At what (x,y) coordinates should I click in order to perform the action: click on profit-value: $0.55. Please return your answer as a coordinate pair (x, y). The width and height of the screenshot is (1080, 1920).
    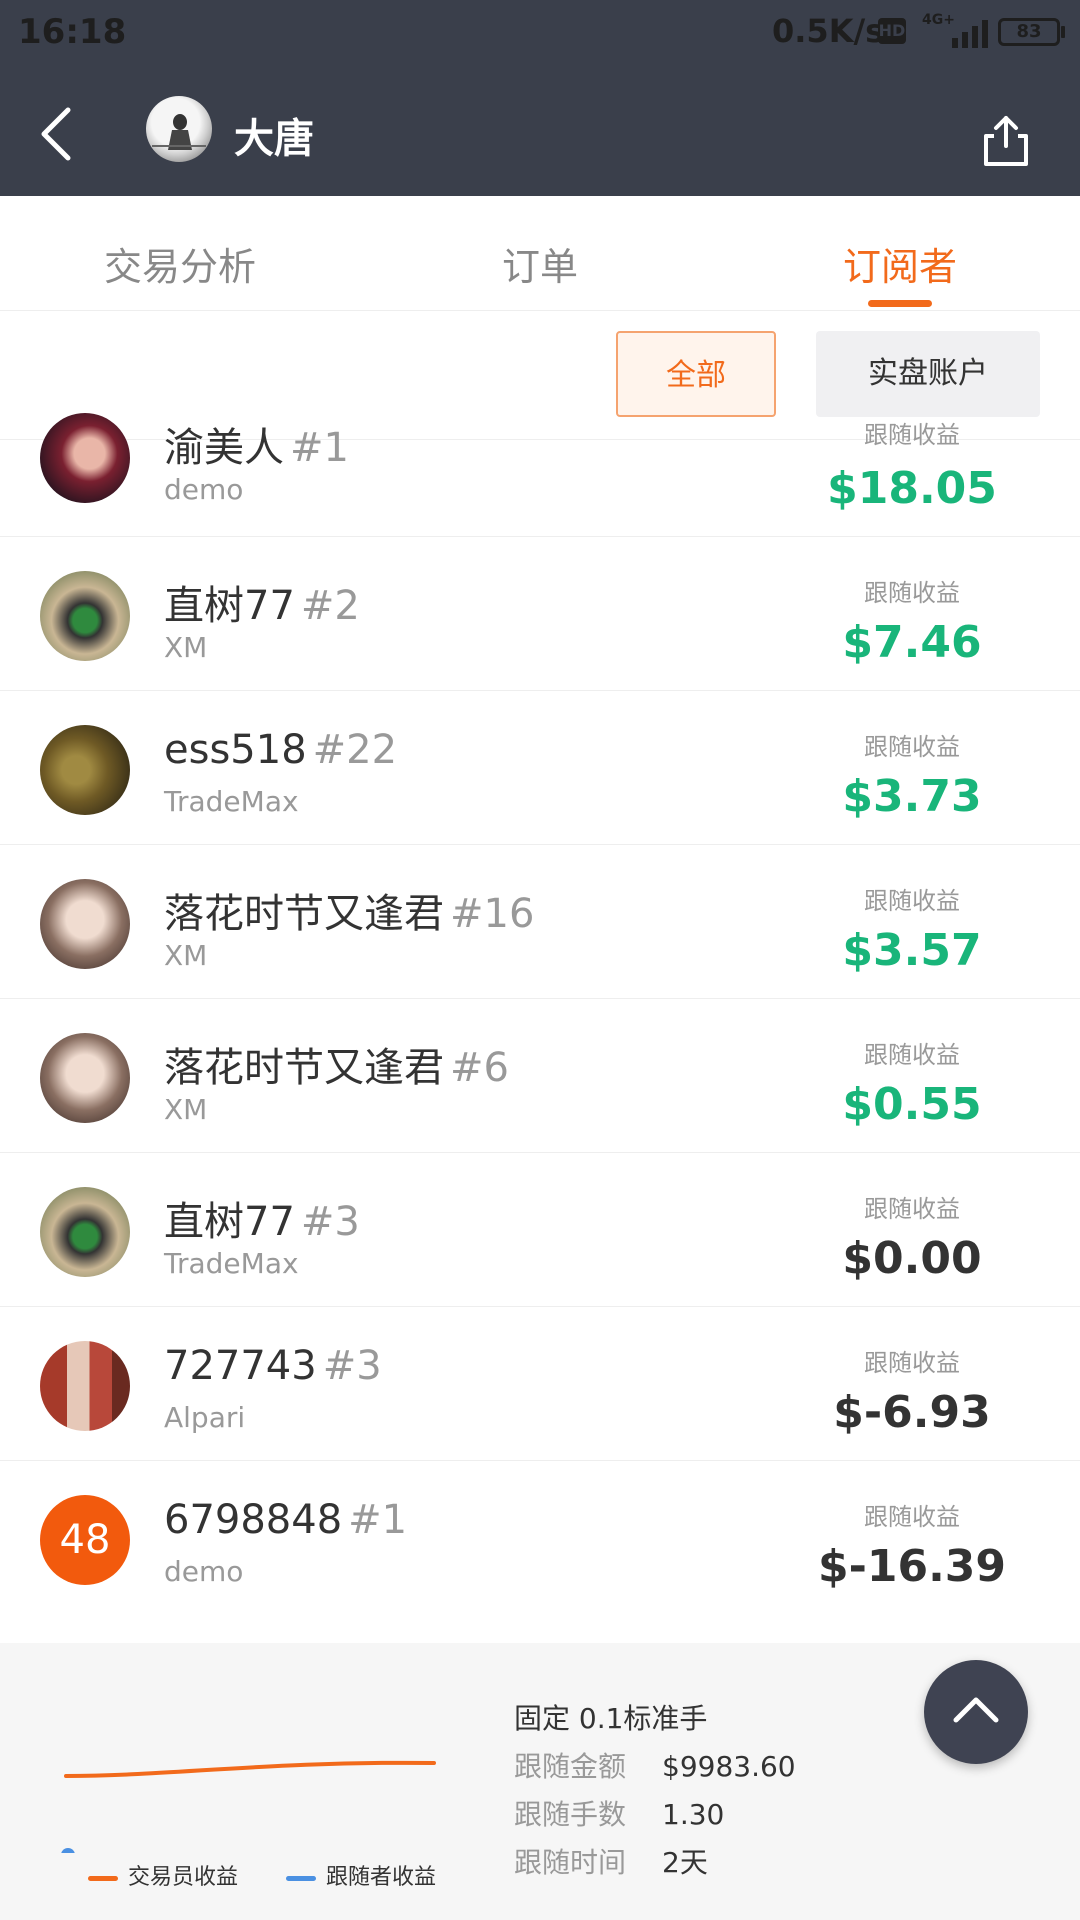
    Looking at the image, I should click on (912, 1104).